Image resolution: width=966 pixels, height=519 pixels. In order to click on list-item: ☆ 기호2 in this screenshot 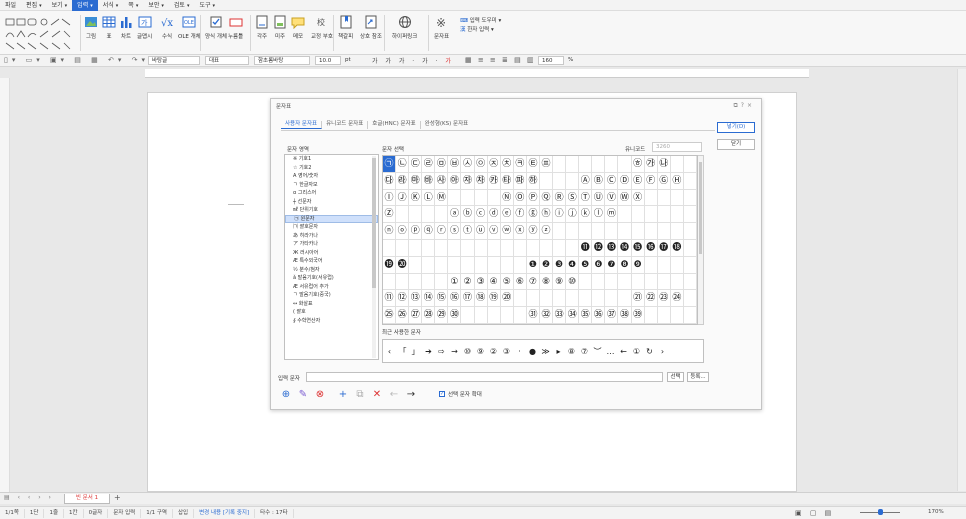, I will do `click(331, 168)`.